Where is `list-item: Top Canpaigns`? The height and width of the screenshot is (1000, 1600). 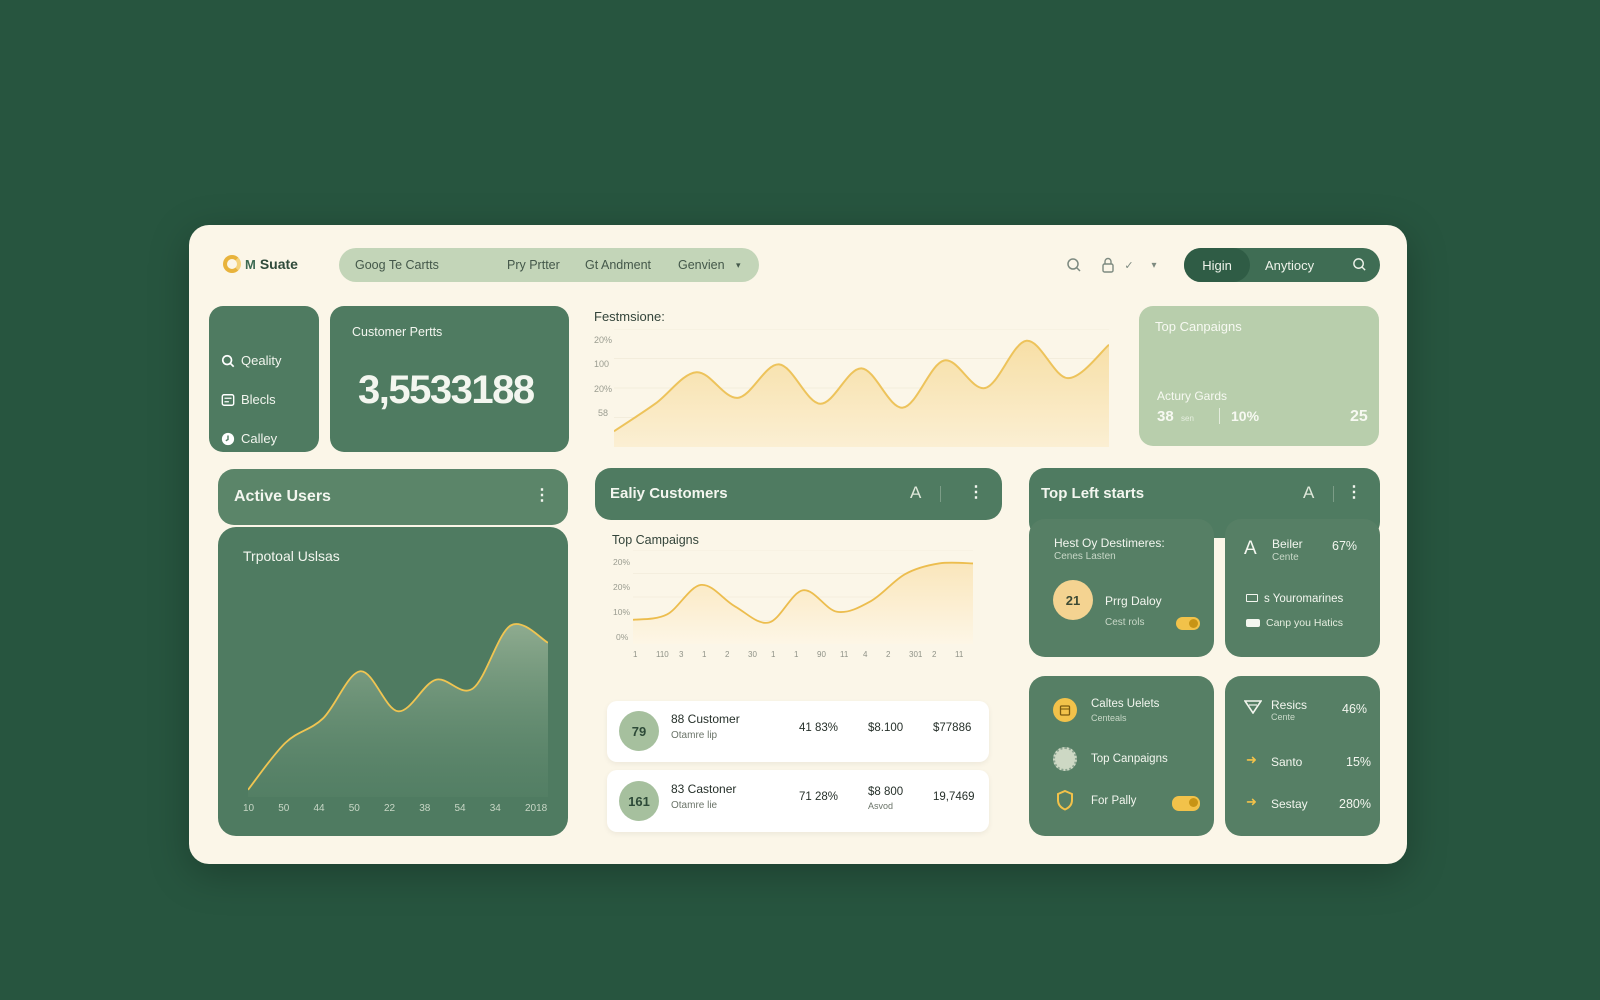
list-item: Top Canpaigns is located at coordinates (1129, 759).